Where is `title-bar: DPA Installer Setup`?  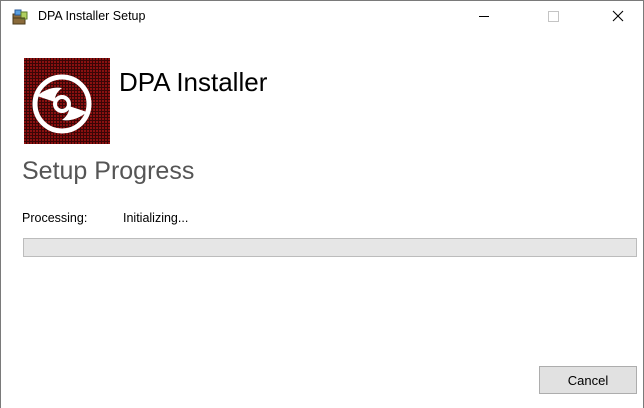 title-bar: DPA Installer Setup is located at coordinates (322, 16).